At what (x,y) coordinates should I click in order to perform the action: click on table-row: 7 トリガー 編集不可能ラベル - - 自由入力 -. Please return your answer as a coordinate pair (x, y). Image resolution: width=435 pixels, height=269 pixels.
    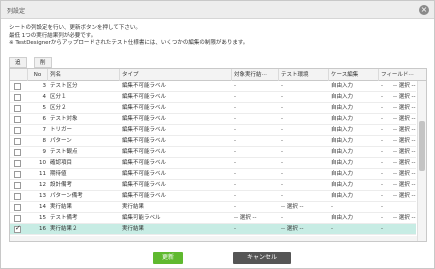
    Looking at the image, I should click on (213, 130).